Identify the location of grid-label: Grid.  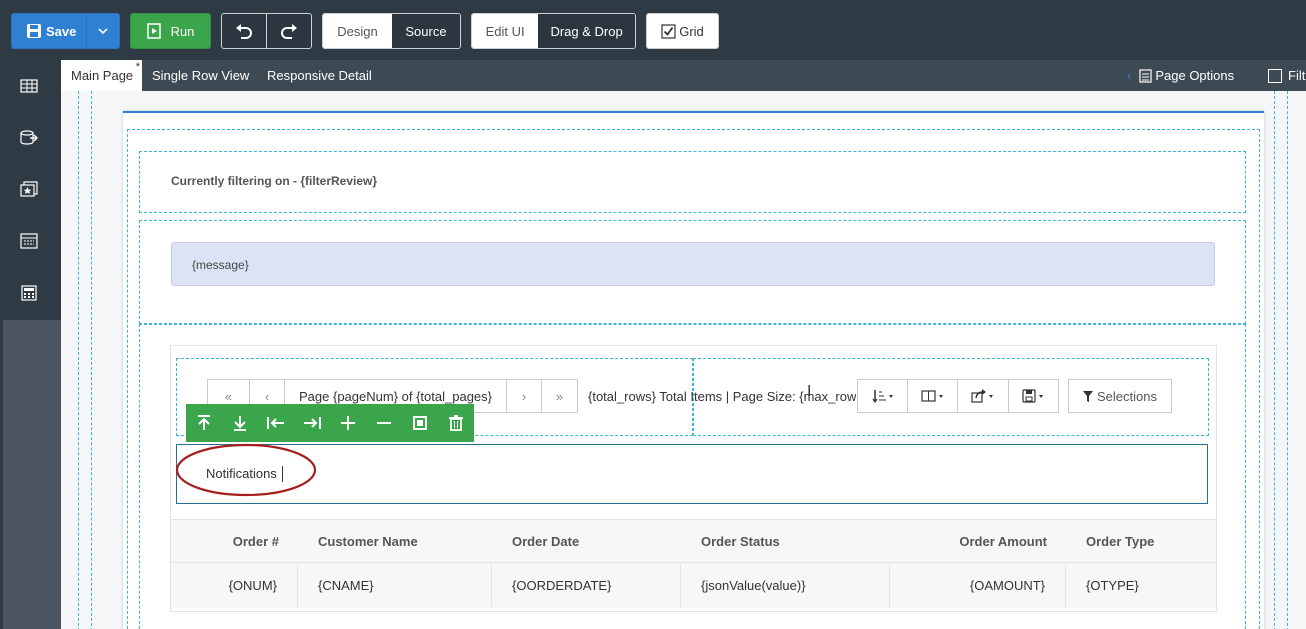
(691, 31).